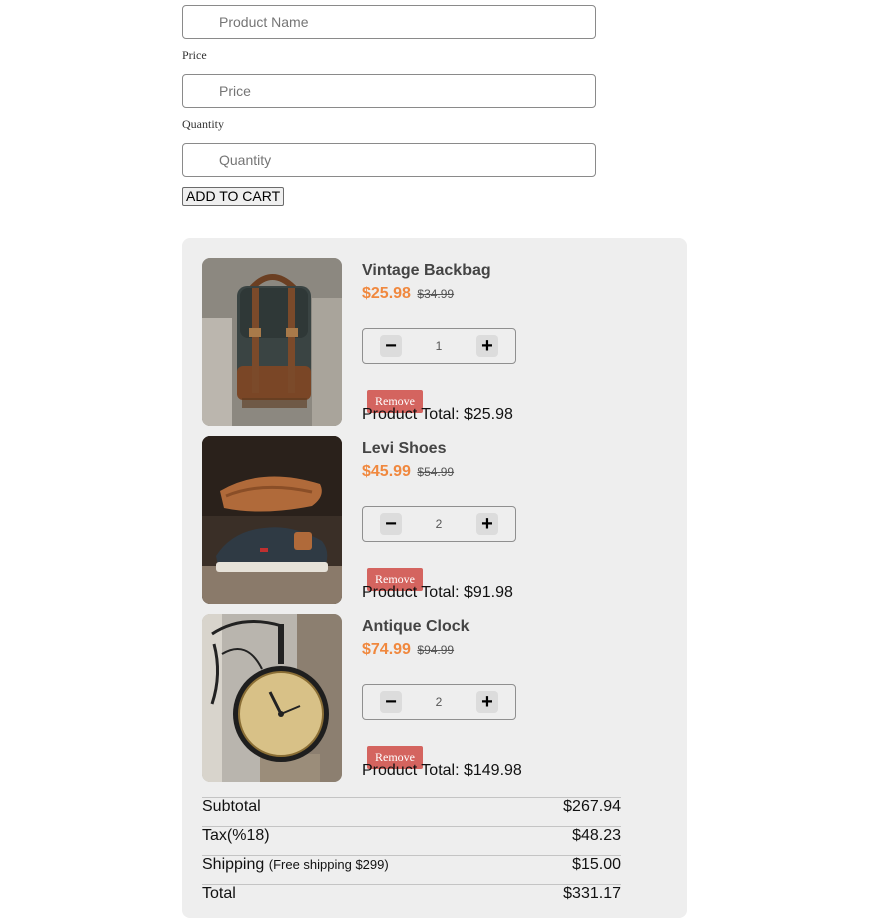 Image resolution: width=881 pixels, height=920 pixels. What do you see at coordinates (386, 471) in the screenshot?
I see `item-price: $45.99` at bounding box center [386, 471].